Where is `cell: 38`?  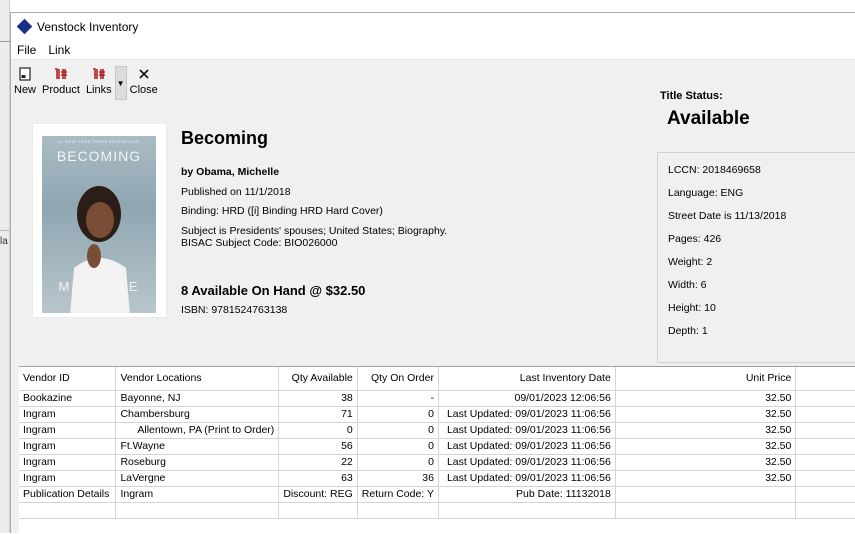 cell: 38 is located at coordinates (318, 398).